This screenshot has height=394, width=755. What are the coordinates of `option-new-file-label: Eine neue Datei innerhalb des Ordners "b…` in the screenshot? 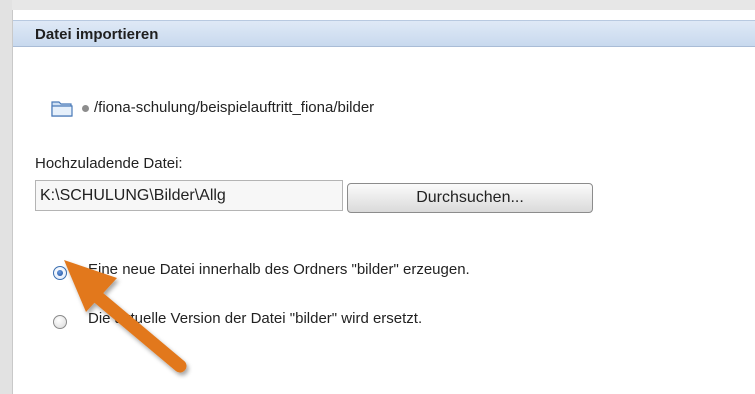 It's located at (279, 269).